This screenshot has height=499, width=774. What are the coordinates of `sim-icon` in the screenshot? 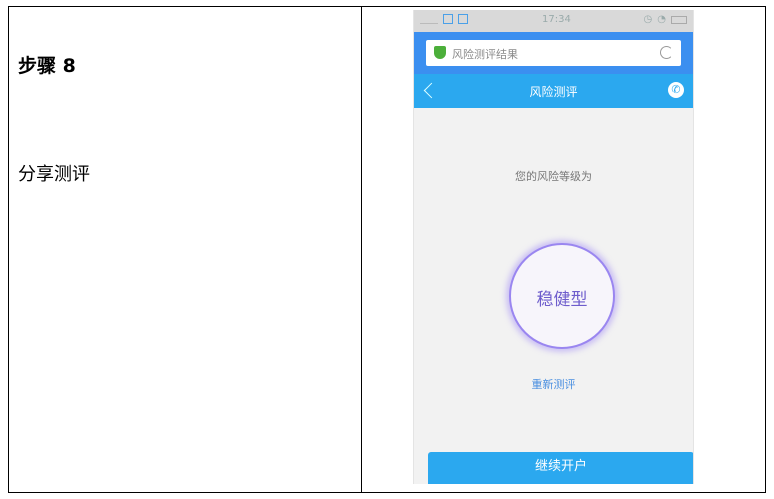 It's located at (448, 19).